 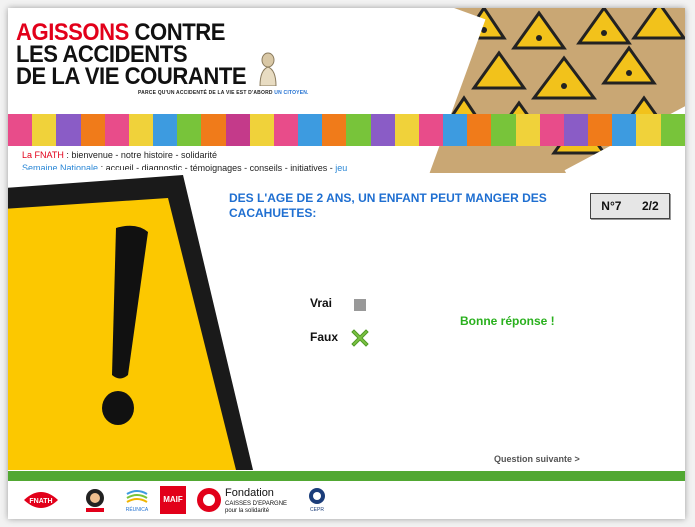 What do you see at coordinates (131, 76) in the screenshot?
I see `title-line3: DE LA VIE COURANTE` at bounding box center [131, 76].